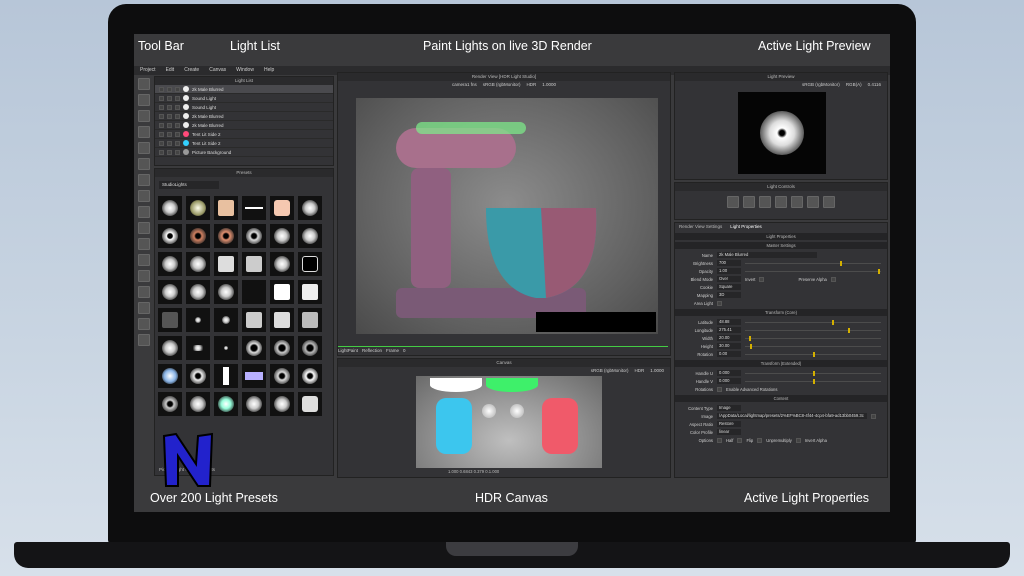  Describe the element at coordinates (813, 263) in the screenshot. I see `brightness-slider` at that location.